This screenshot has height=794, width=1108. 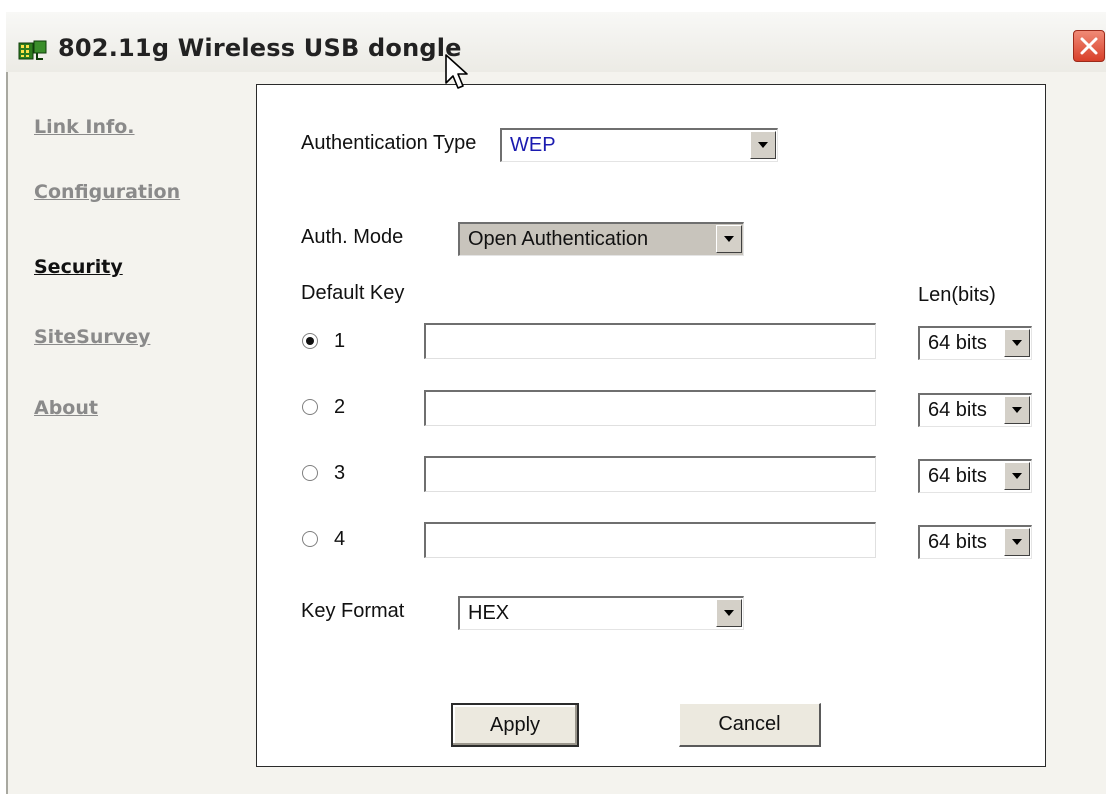 What do you see at coordinates (353, 611) in the screenshot?
I see `key-format-label: Key Format` at bounding box center [353, 611].